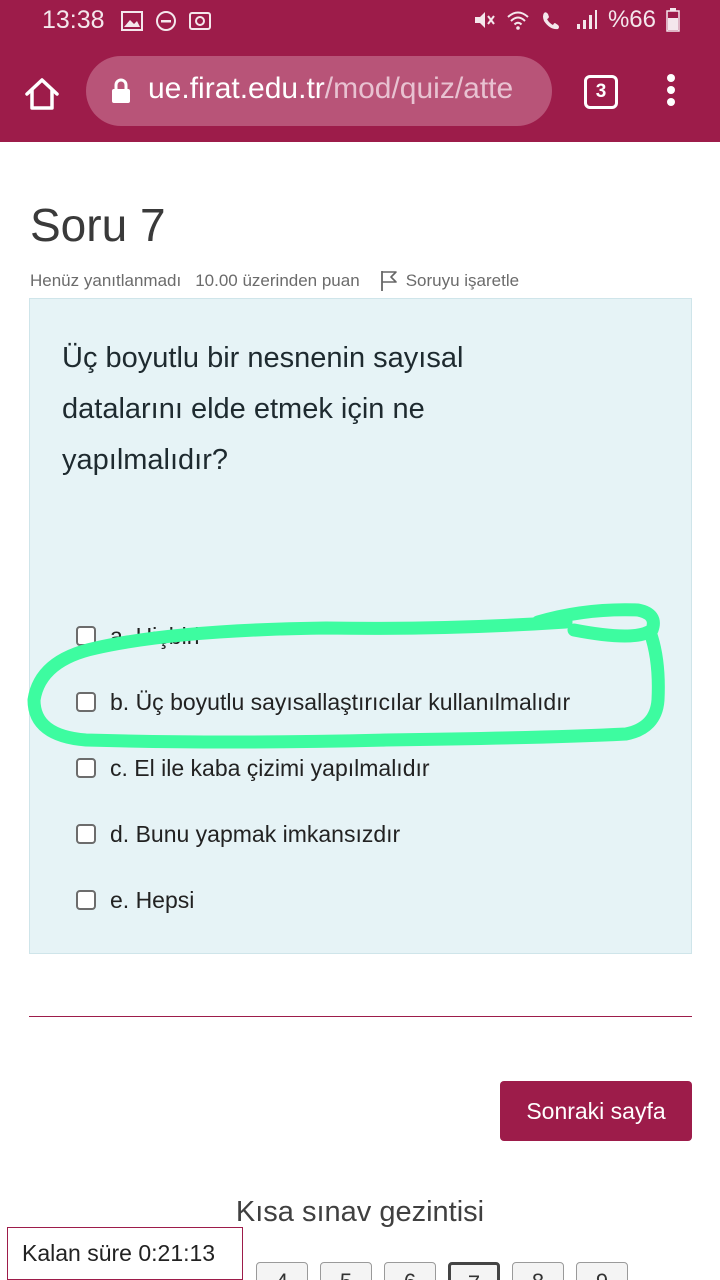  Describe the element at coordinates (277, 280) in the screenshot. I see `question-points: 10.00 üzerinden puan` at that location.